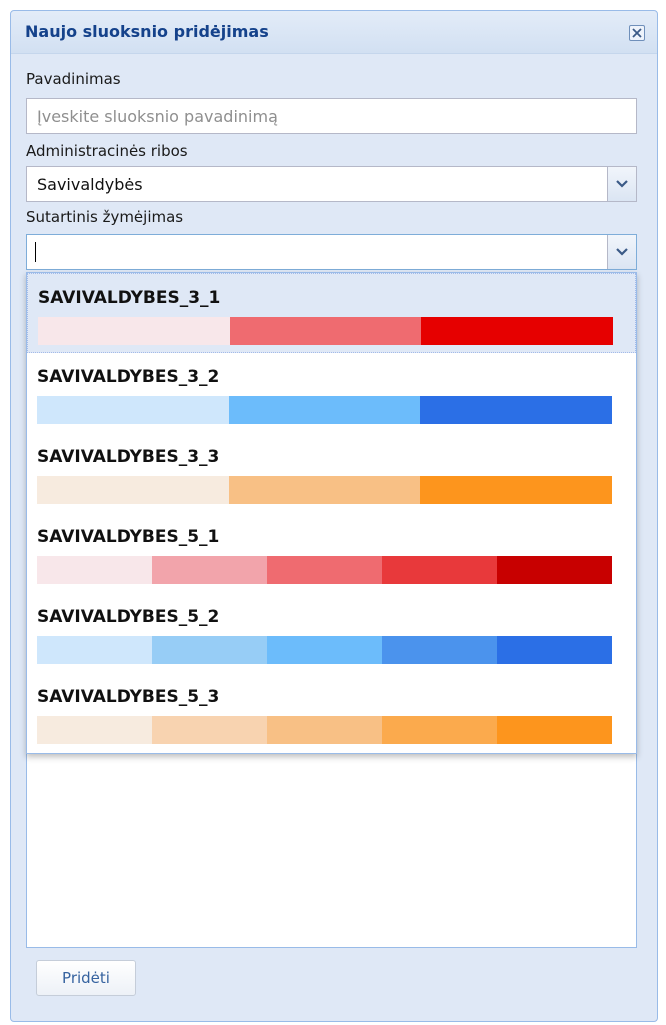 Image resolution: width=666 pixels, height=1025 pixels. What do you see at coordinates (331, 633) in the screenshot?
I see `legend-option: SAVIVALDYBES_5_2` at bounding box center [331, 633].